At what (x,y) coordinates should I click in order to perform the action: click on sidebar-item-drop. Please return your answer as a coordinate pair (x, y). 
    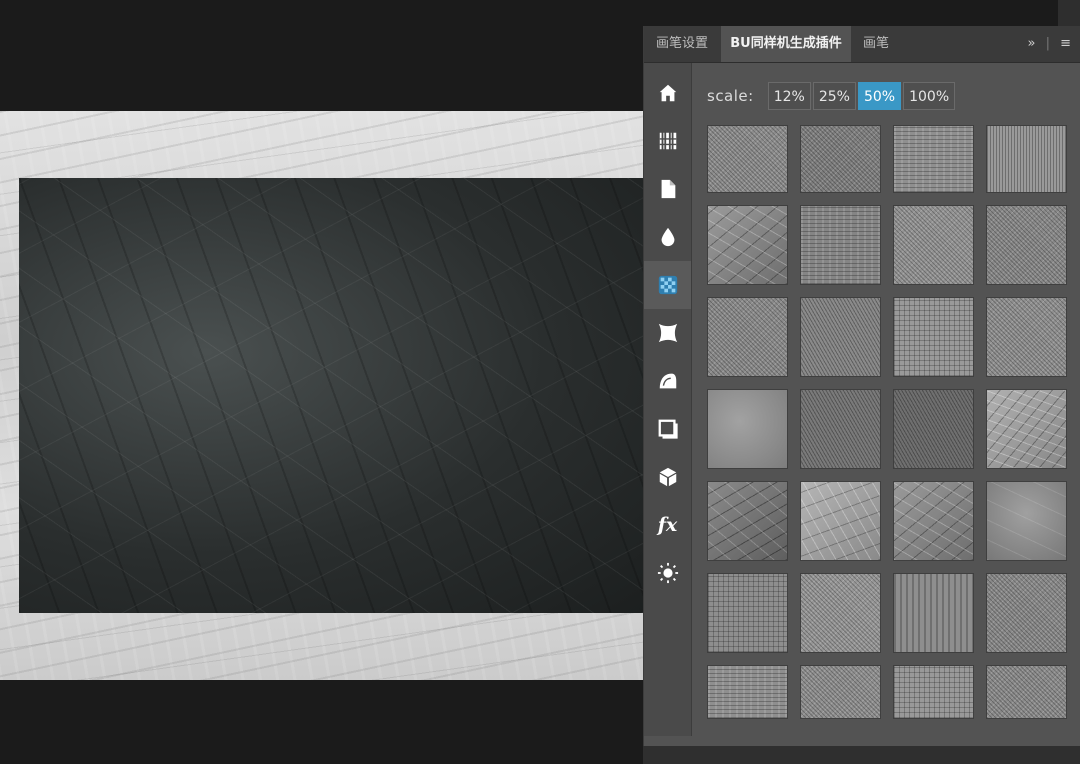
    Looking at the image, I should click on (667, 237).